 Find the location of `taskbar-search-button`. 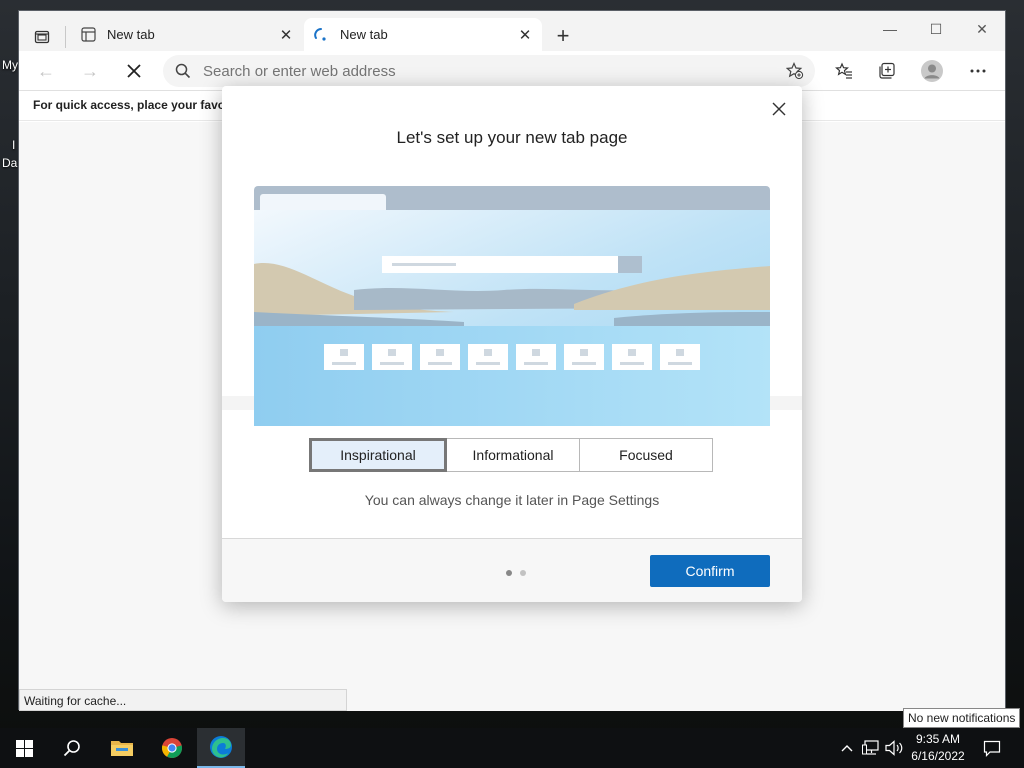

taskbar-search-button is located at coordinates (72, 748).